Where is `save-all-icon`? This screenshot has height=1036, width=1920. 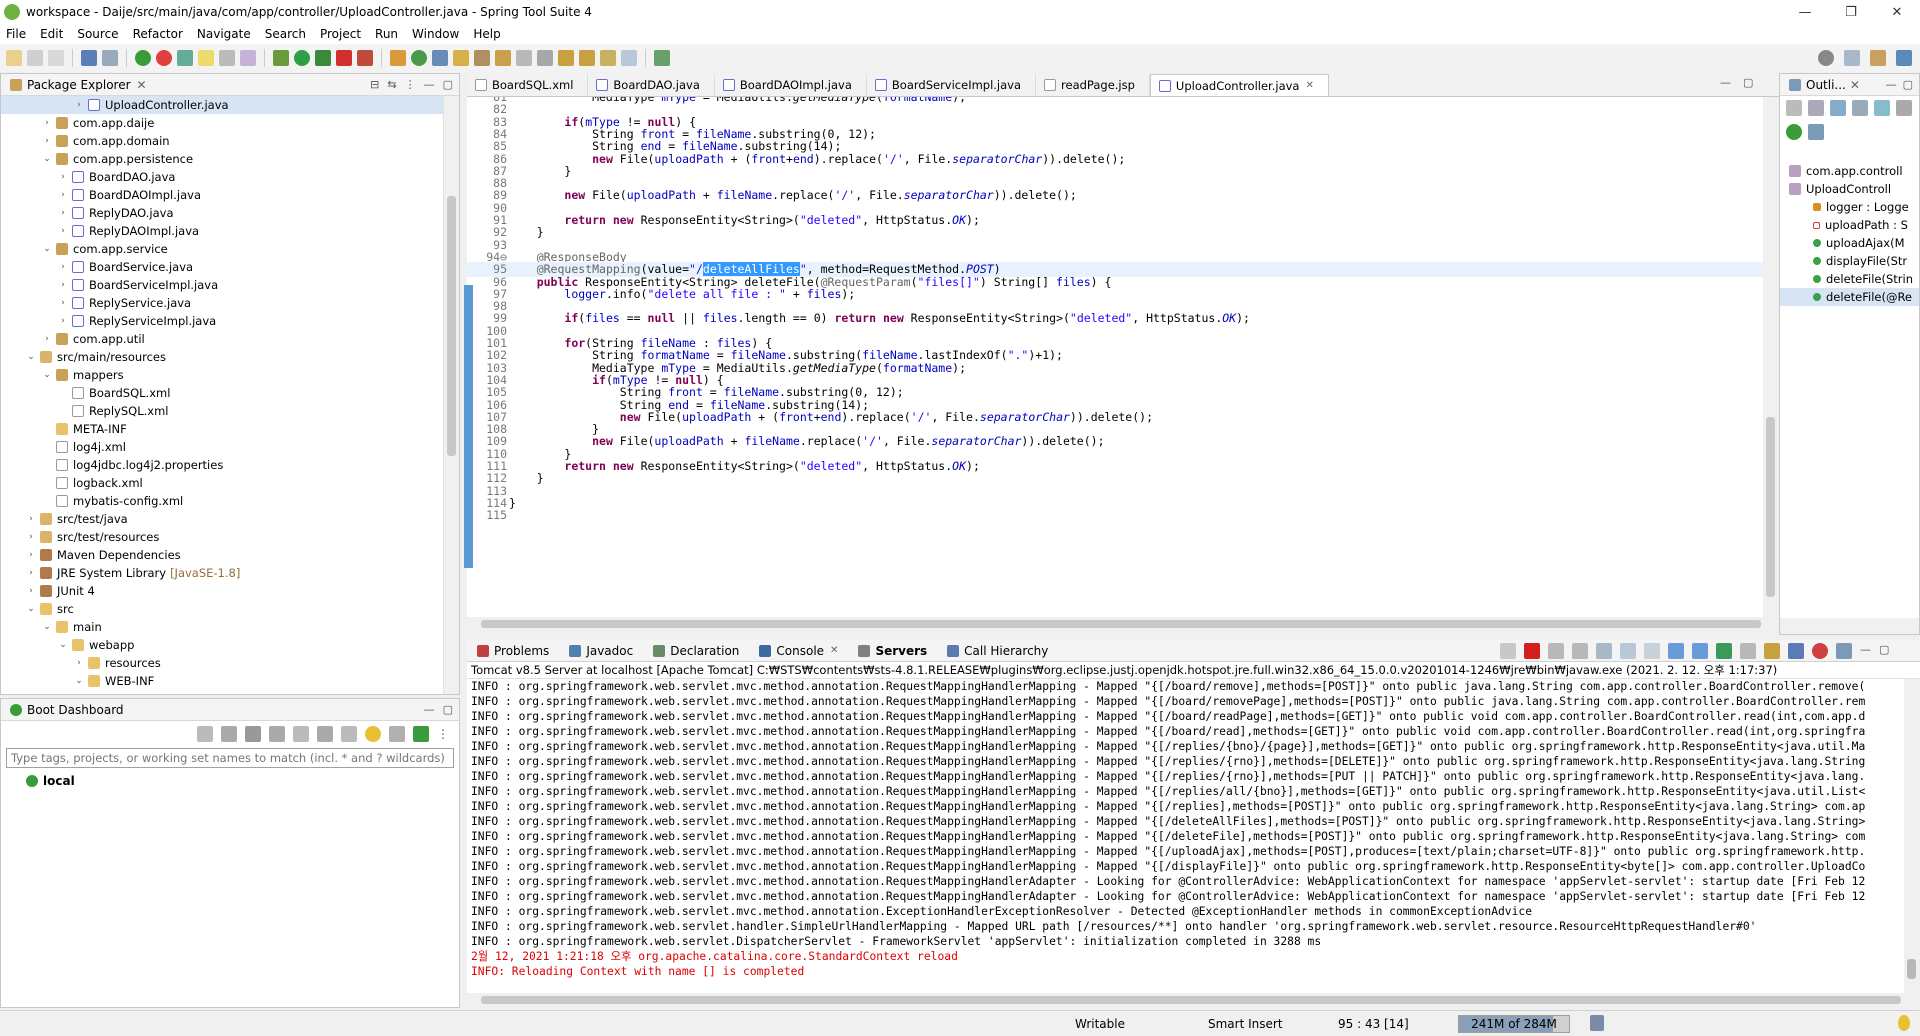 save-all-icon is located at coordinates (56, 58).